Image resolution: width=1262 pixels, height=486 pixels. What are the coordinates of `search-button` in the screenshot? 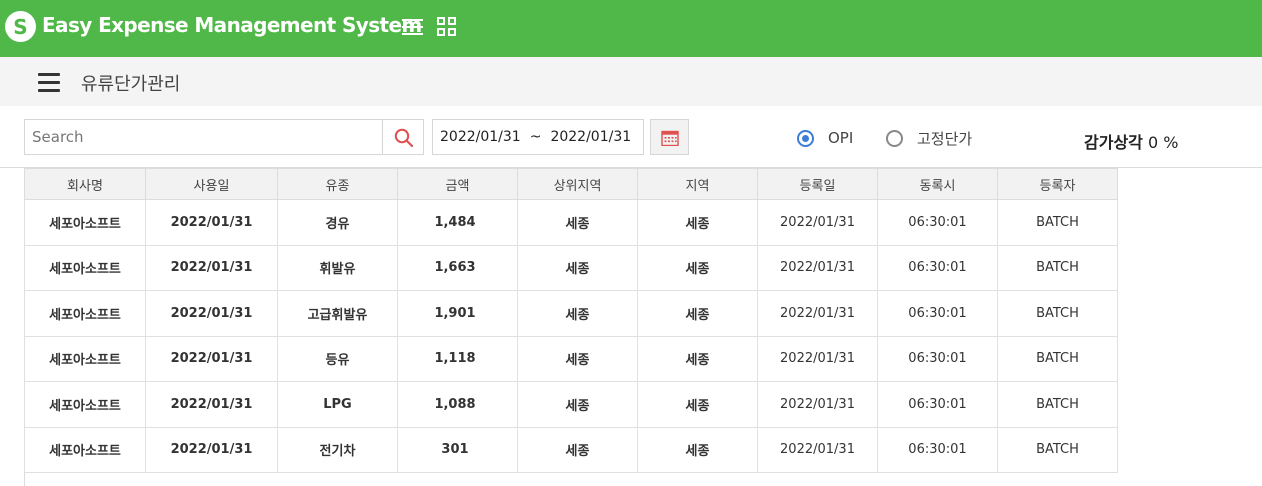 It's located at (402, 137).